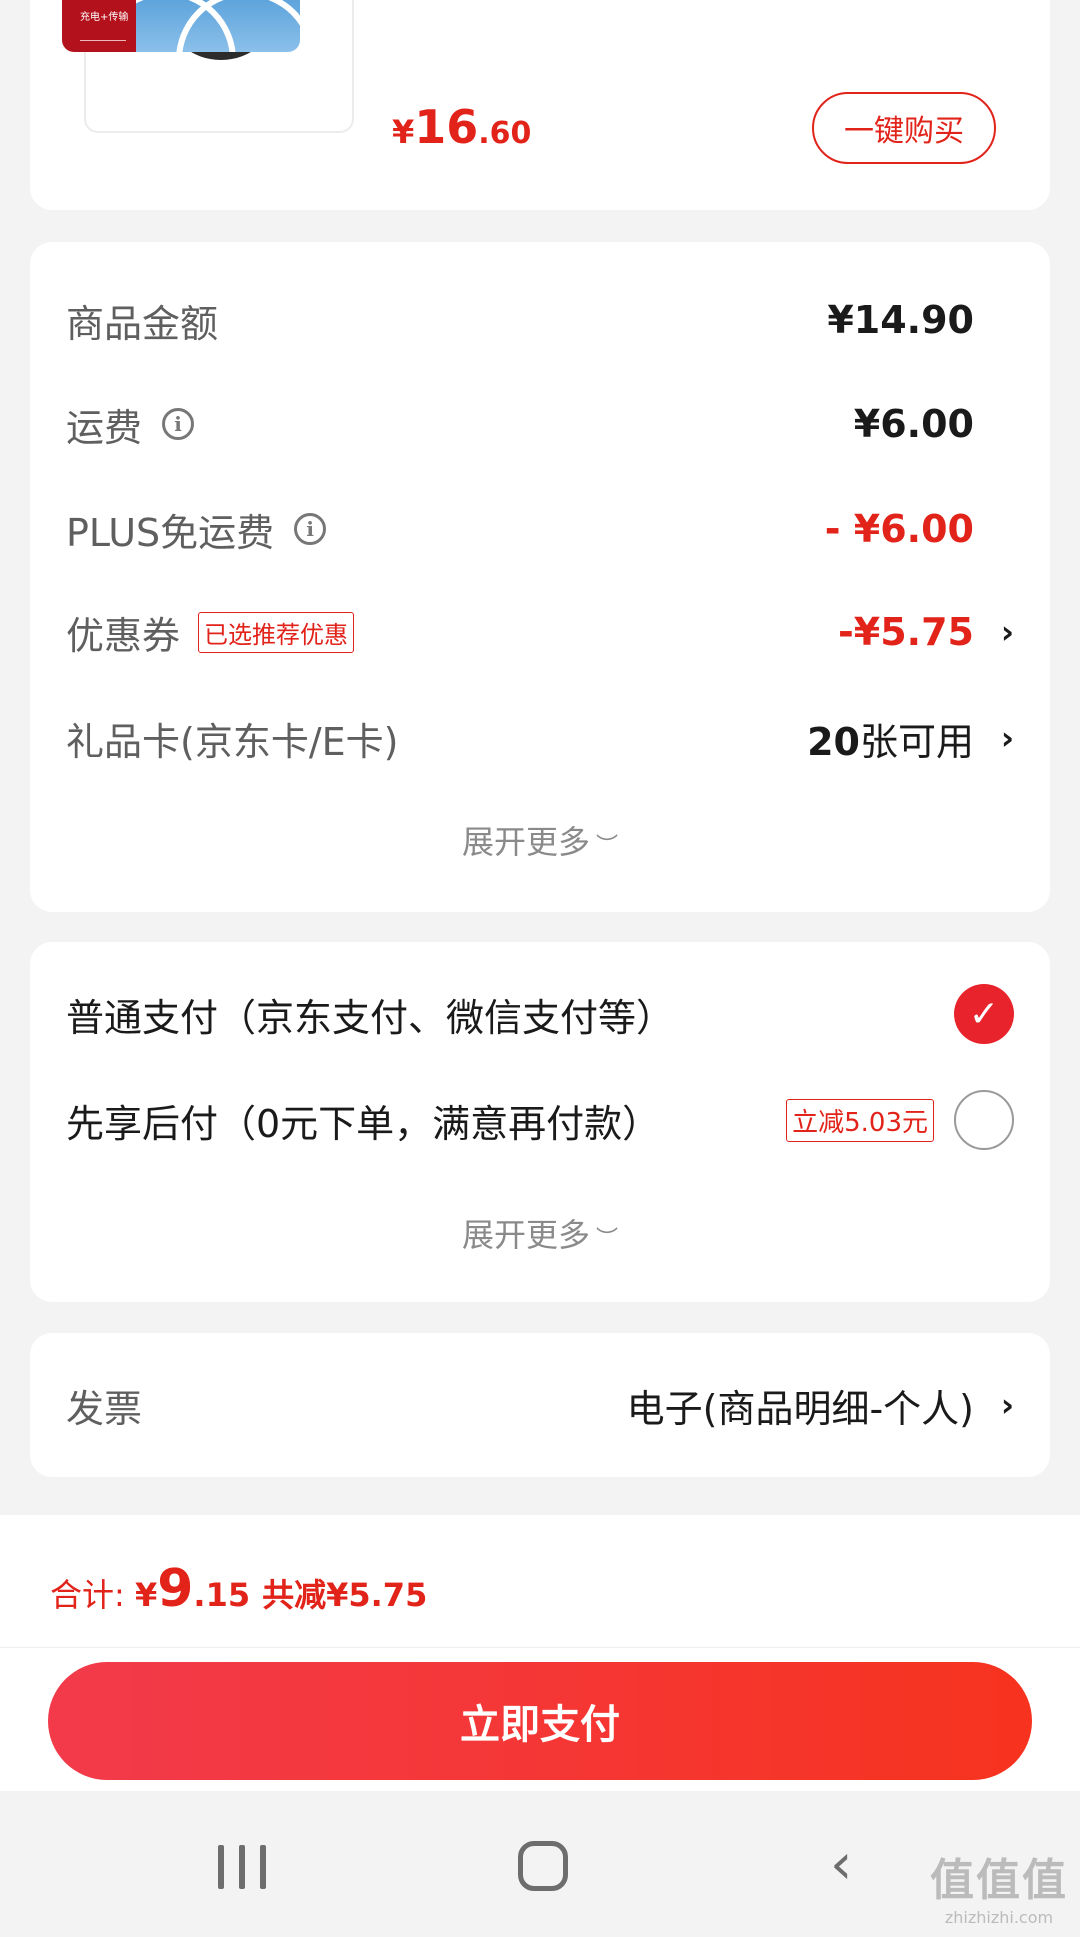 The image size is (1080, 1937). I want to click on payment-normal-radio: ✓, so click(984, 1014).